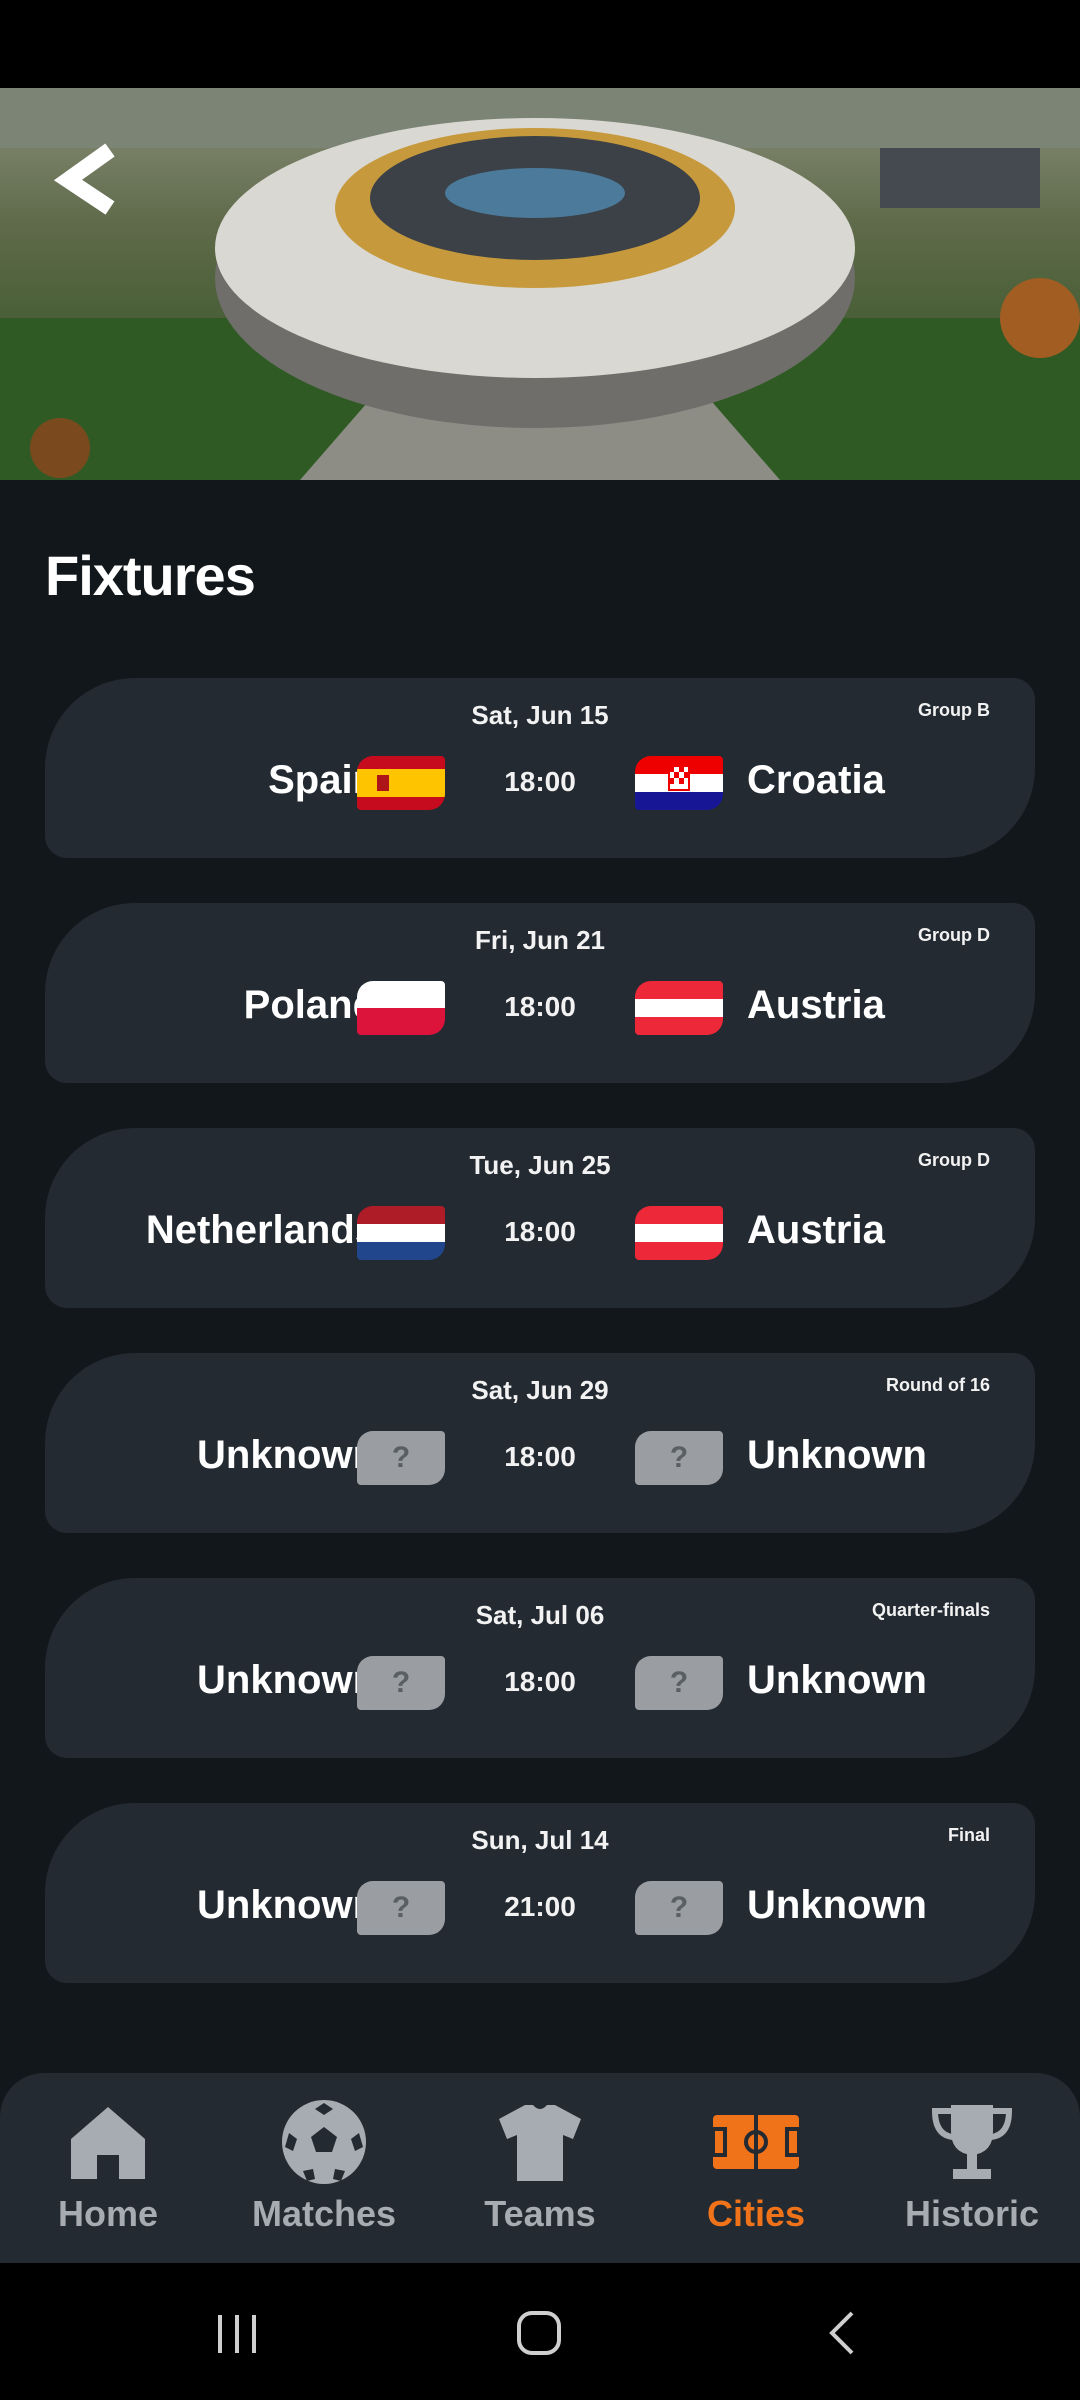 The height and width of the screenshot is (2400, 1080). Describe the element at coordinates (679, 783) in the screenshot. I see `croatia-flag-icon` at that location.